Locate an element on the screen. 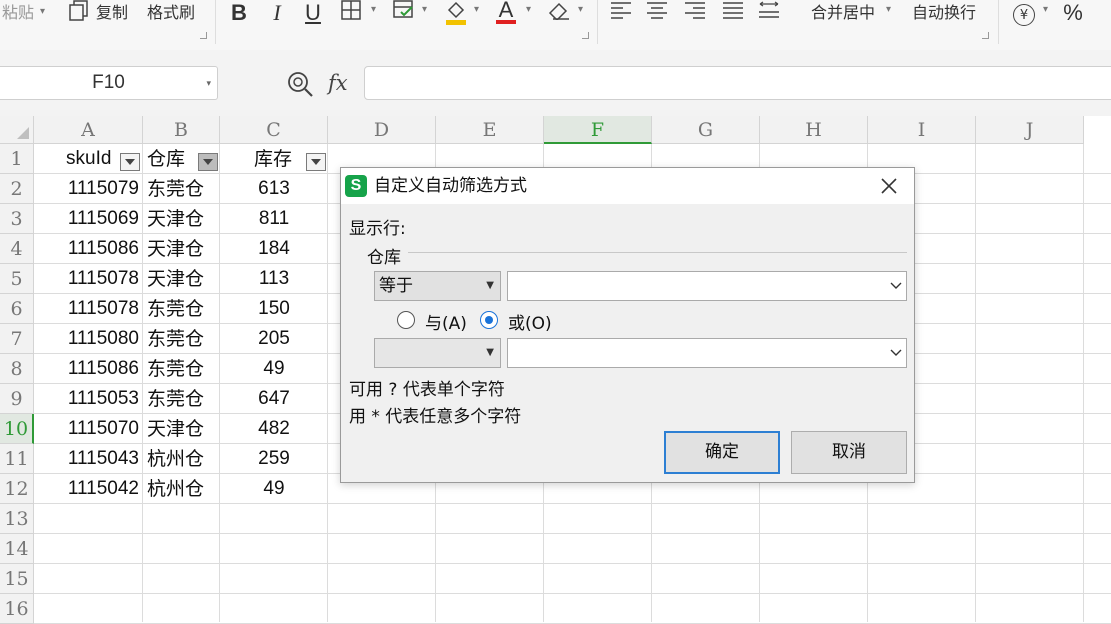  font-color-button: A is located at coordinates (506, 13).